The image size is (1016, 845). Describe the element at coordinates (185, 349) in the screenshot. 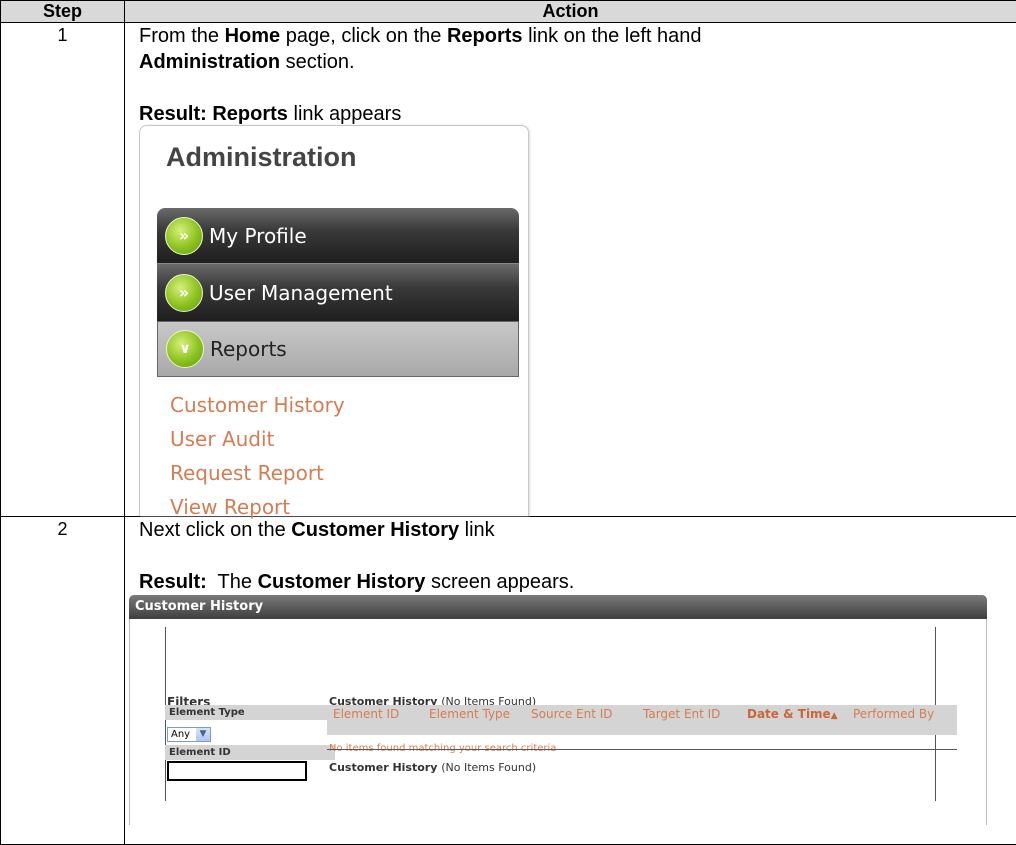

I see `chevron-down-icon: ∨` at that location.